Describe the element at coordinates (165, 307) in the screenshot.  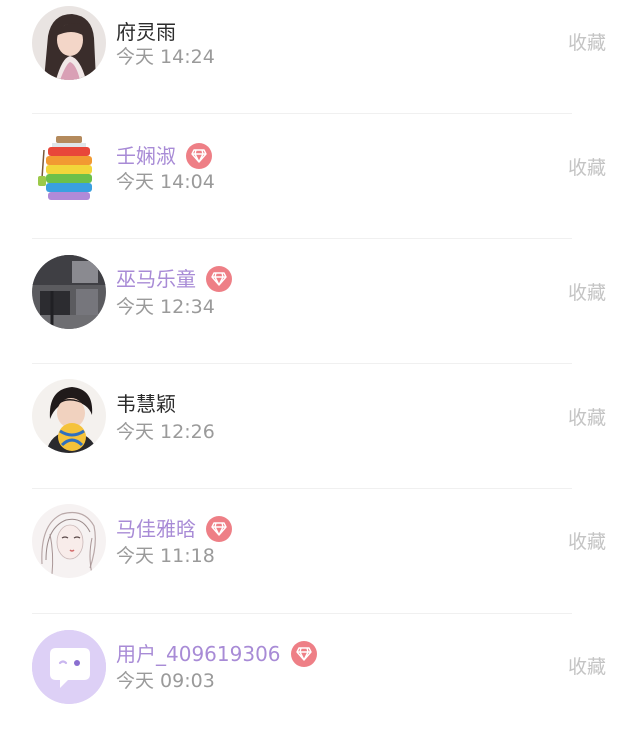
I see `timestamp: 今天 12:34` at that location.